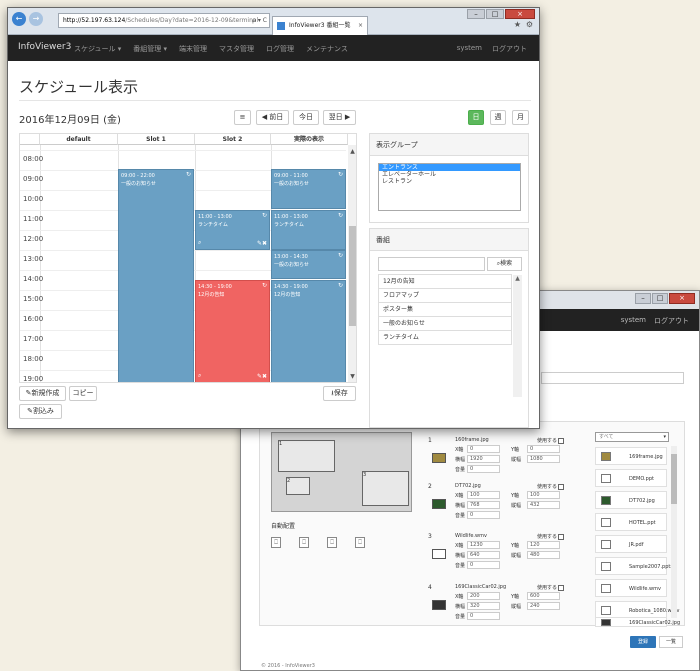 The height and width of the screenshot is (671, 700). I want to click on program-item: ポスター集, so click(445, 309).